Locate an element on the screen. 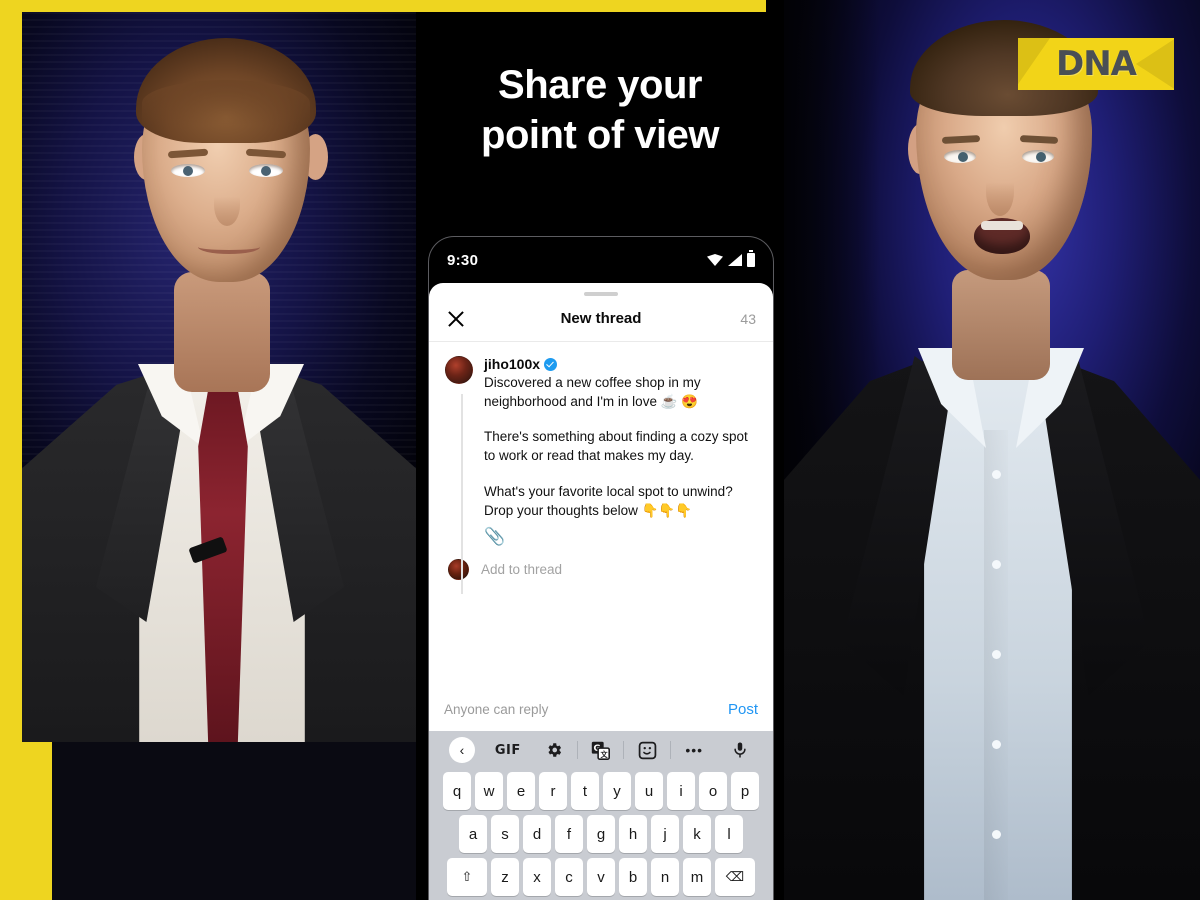 Image resolution: width=1200 pixels, height=900 pixels. dna-logo: DNA is located at coordinates (1096, 64).